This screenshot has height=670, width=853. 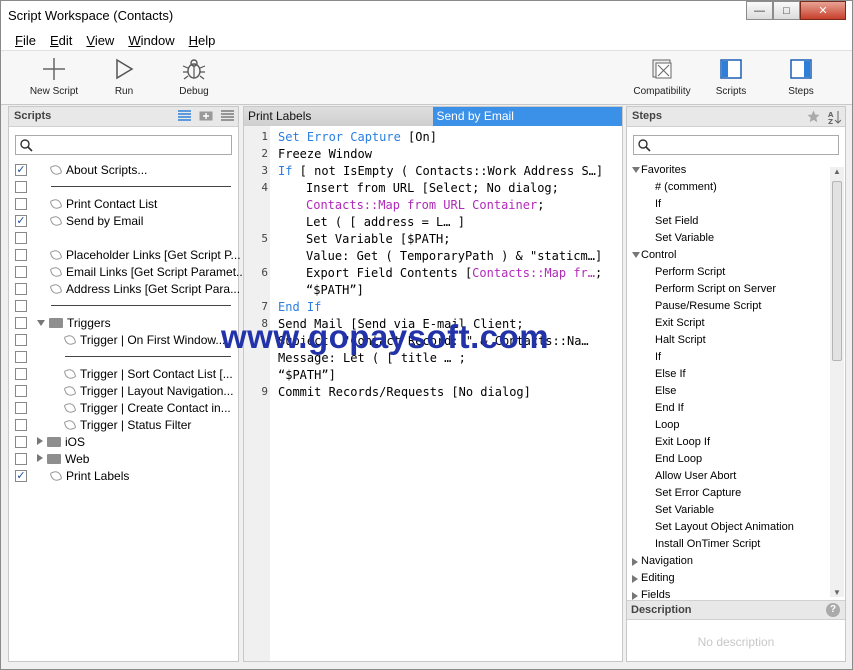 I want to click on scrollbar-thumb, so click(x=837, y=271).